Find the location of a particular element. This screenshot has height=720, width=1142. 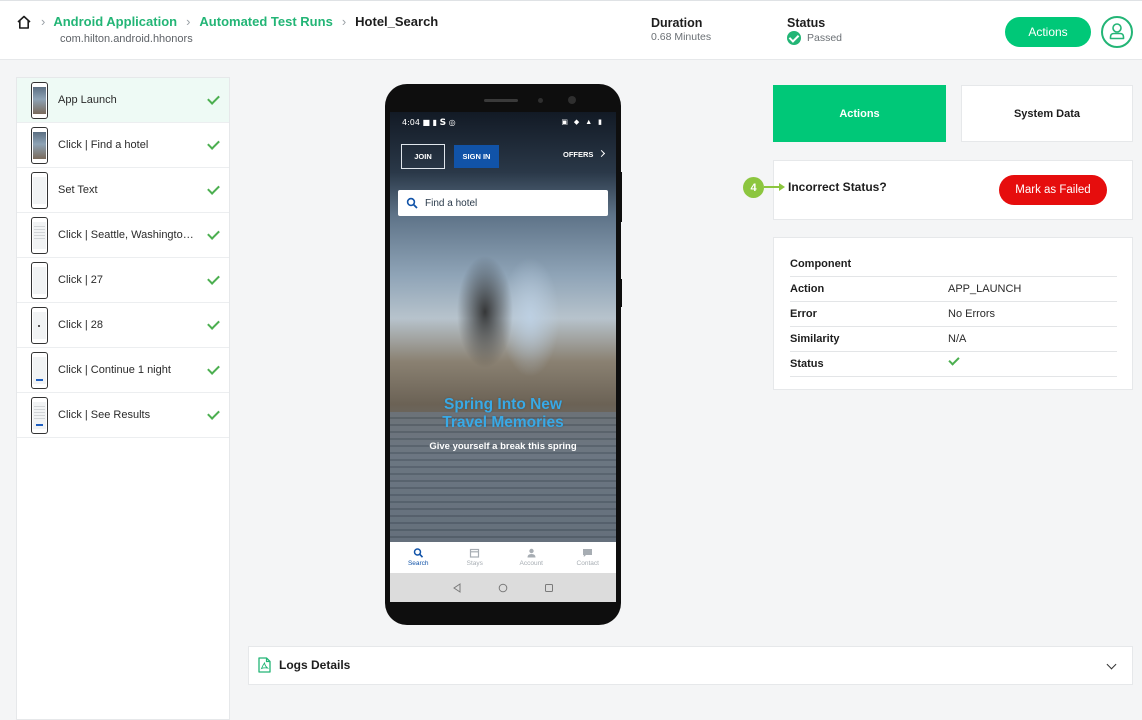

status-value: Passed is located at coordinates (825, 38).